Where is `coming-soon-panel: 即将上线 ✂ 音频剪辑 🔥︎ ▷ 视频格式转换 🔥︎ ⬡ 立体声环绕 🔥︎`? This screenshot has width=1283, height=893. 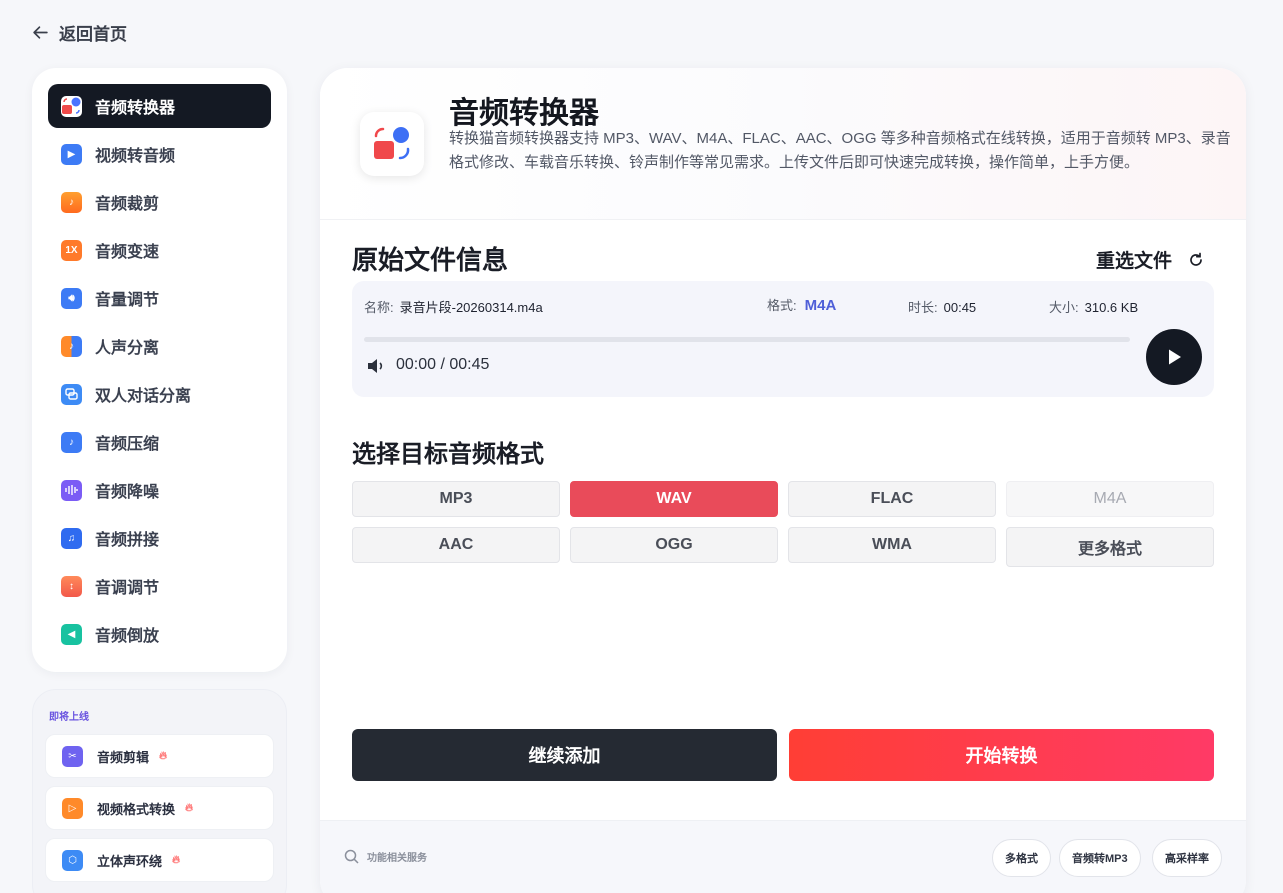
coming-soon-panel: 即将上线 ✂ 音频剪辑 🔥︎ ▷ 视频格式转换 🔥︎ ⬡ 立体声环绕 🔥︎ is located at coordinates (159, 791).